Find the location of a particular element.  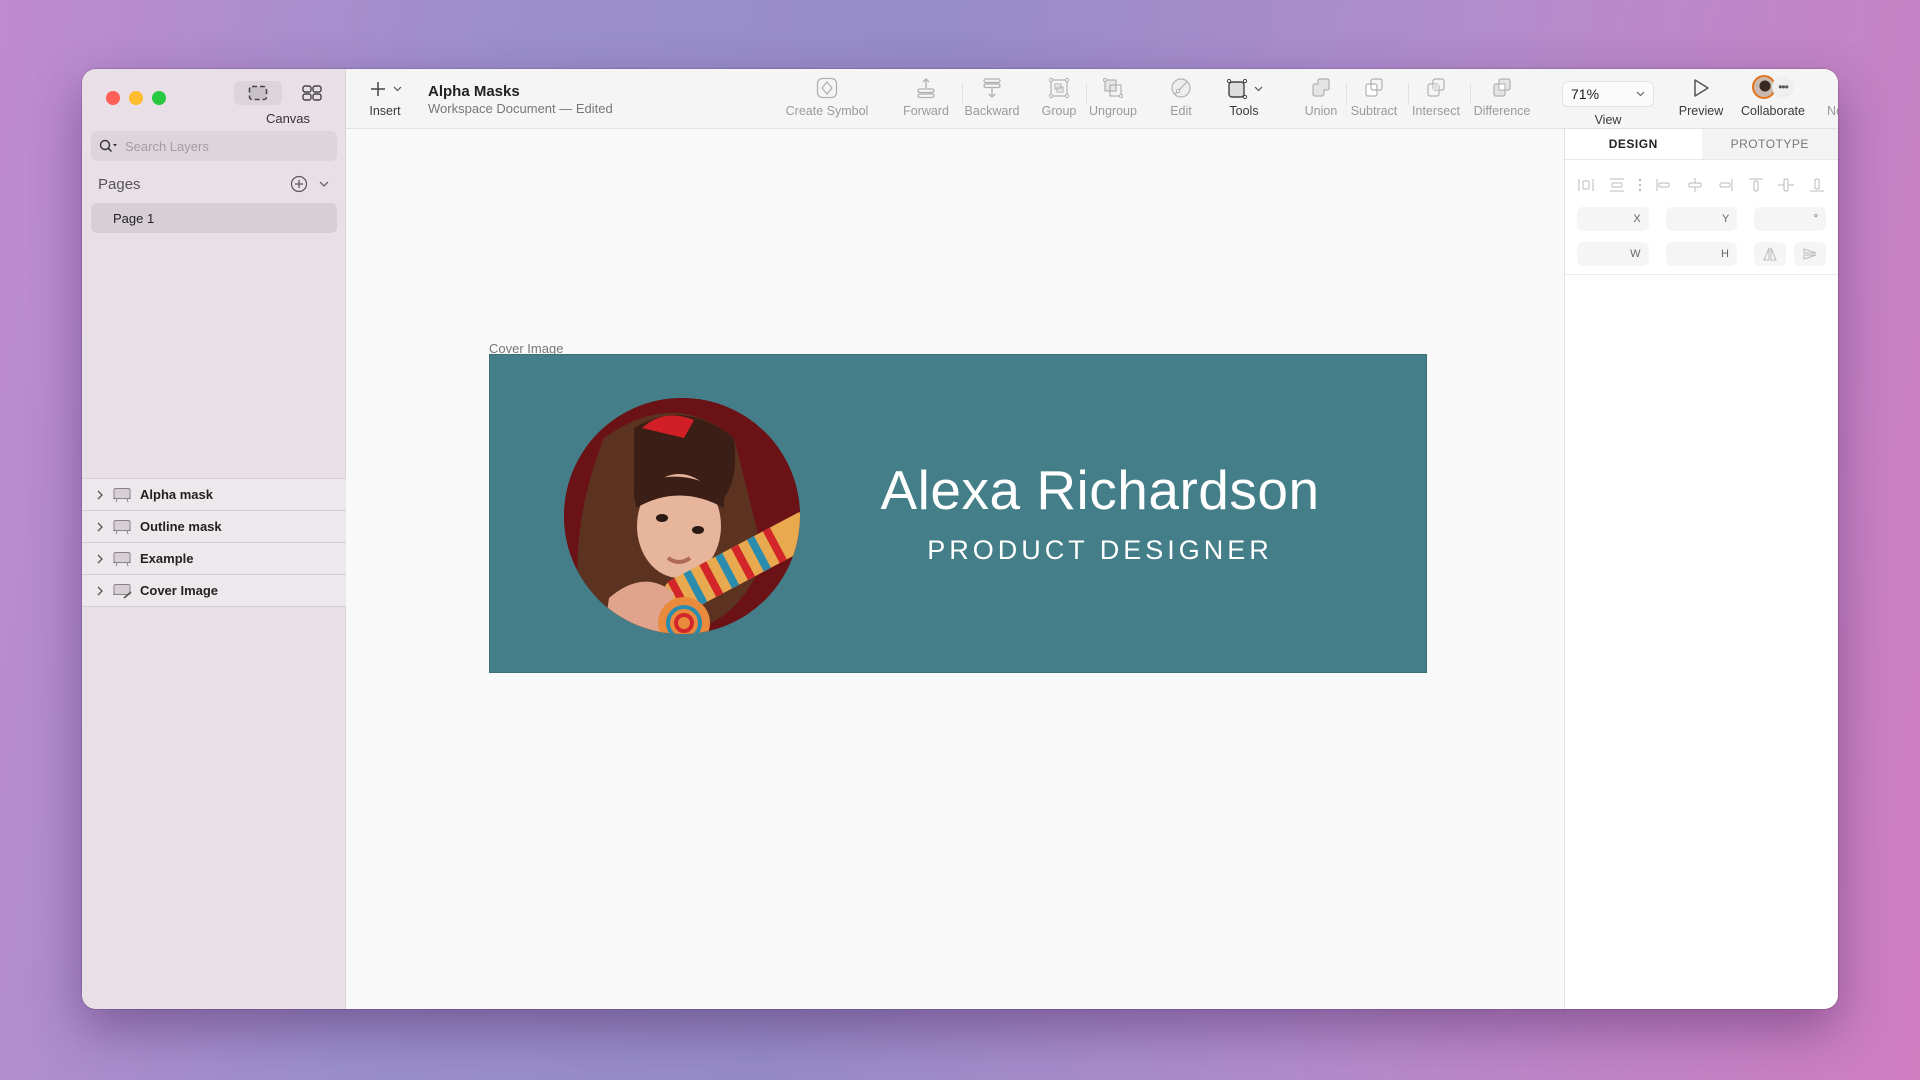

layer-item: Example is located at coordinates (214, 559).